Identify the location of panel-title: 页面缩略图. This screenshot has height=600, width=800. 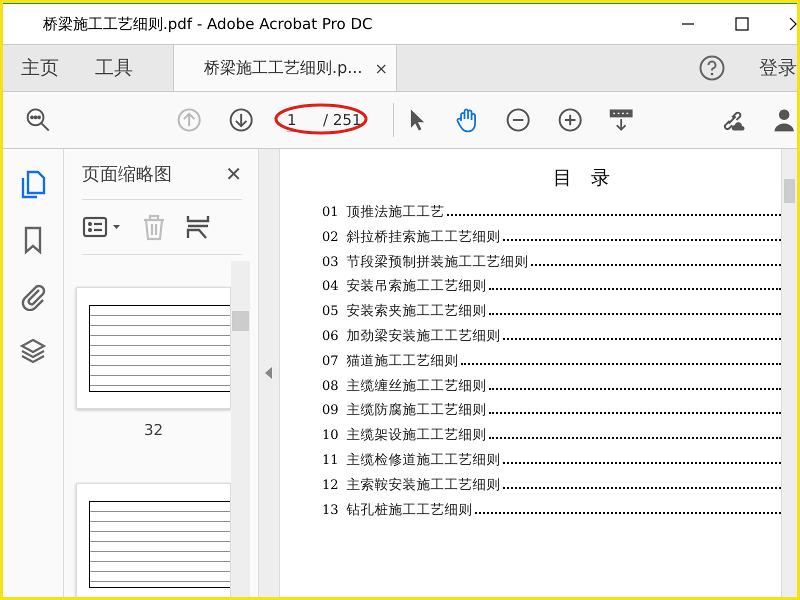
(127, 174).